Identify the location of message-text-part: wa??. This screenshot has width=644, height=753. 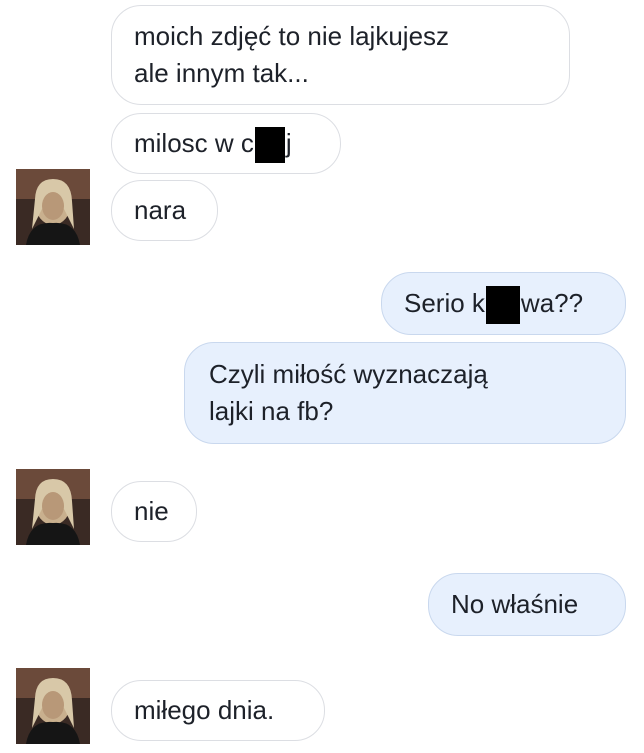
(552, 303).